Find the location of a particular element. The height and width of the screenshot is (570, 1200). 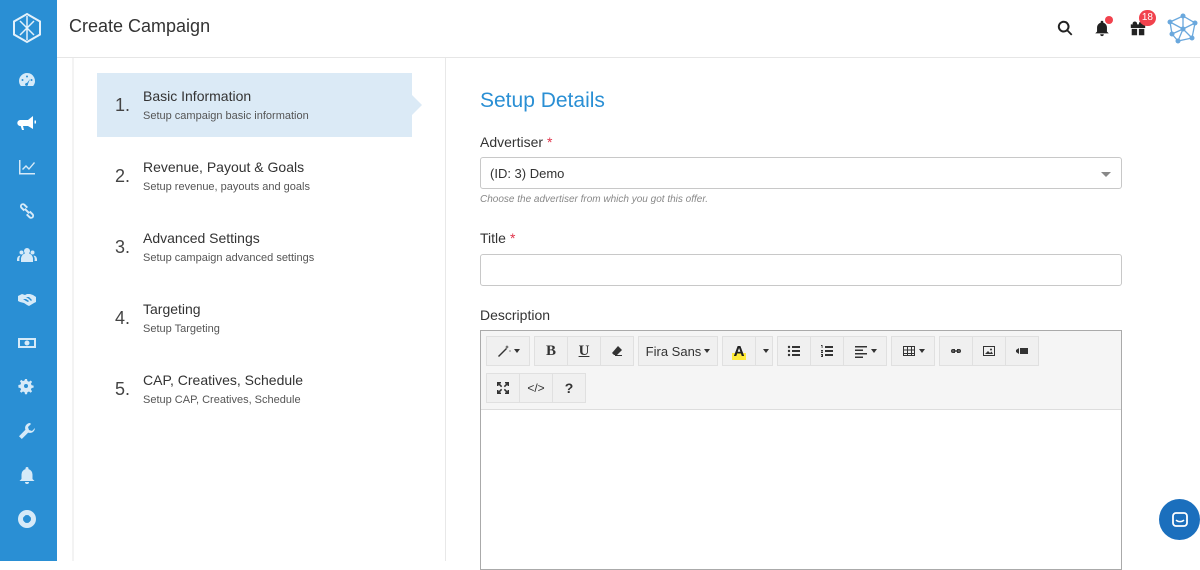

step-title: Revenue, Payout & Goals is located at coordinates (224, 167).